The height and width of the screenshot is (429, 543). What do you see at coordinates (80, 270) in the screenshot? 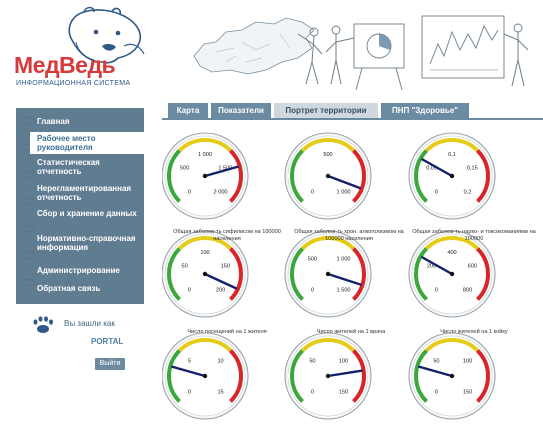
I see `sidebar-item-administration: Администрирование` at bounding box center [80, 270].